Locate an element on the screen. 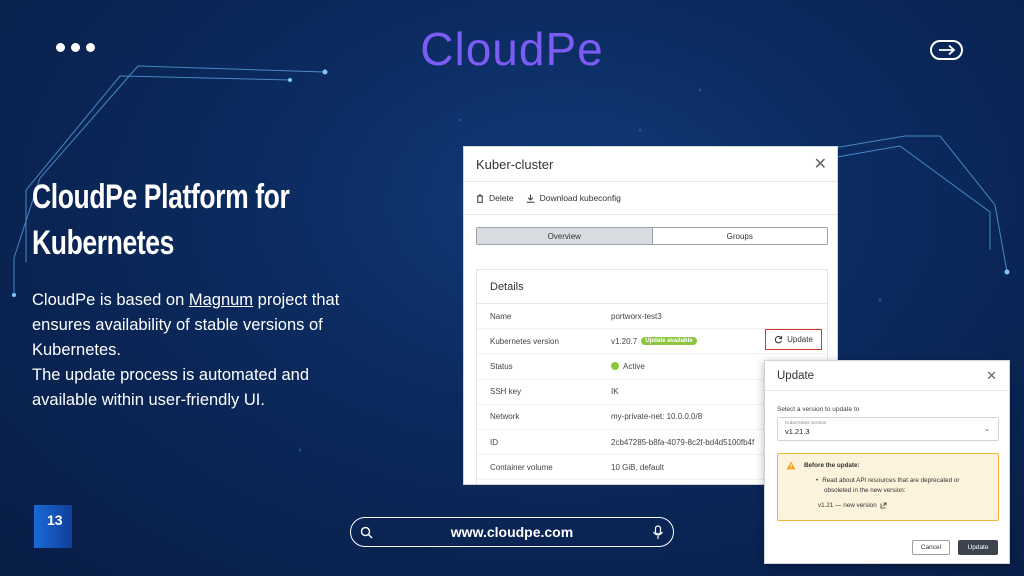 The image size is (1024, 576). status-active-icon is located at coordinates (615, 366).